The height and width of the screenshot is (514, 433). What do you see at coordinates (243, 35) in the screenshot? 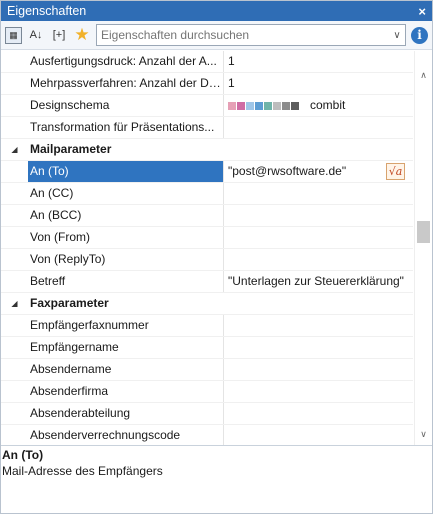
I see `search-input` at bounding box center [243, 35].